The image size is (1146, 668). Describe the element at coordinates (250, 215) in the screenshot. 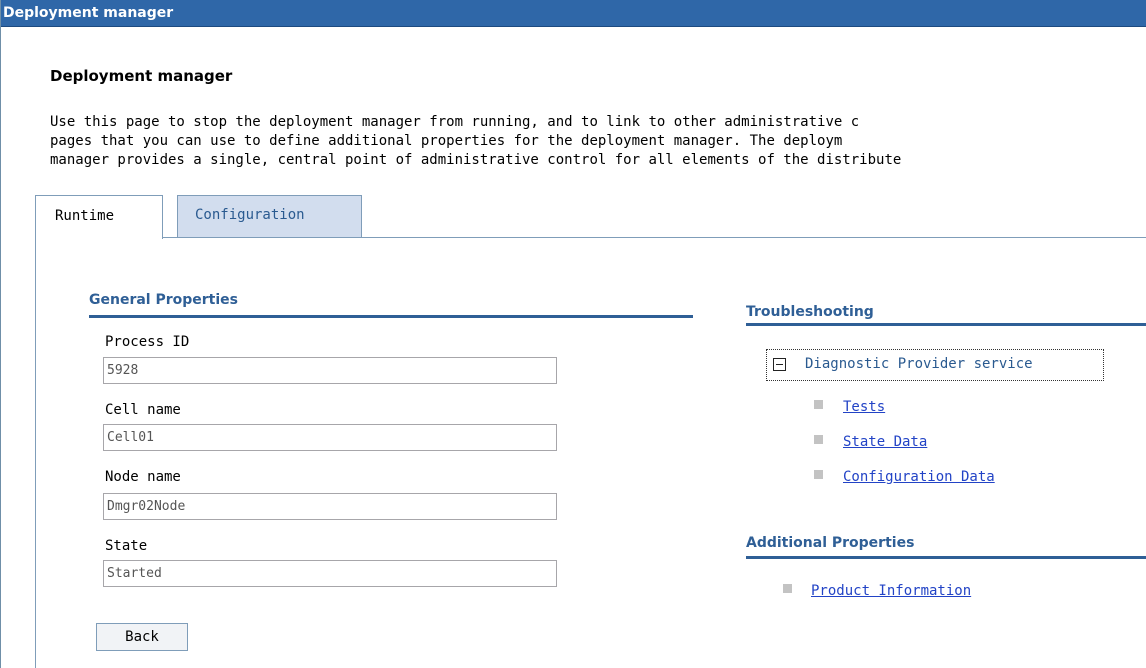

I see `tab-configuration-label: Configuration` at that location.